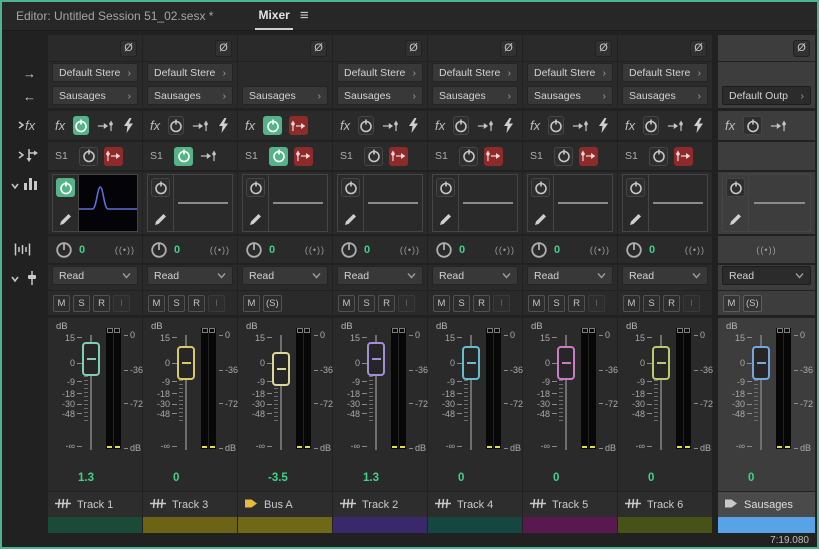 The image size is (819, 549). What do you see at coordinates (190, 505) in the screenshot?
I see `track-name: Track 3` at bounding box center [190, 505].